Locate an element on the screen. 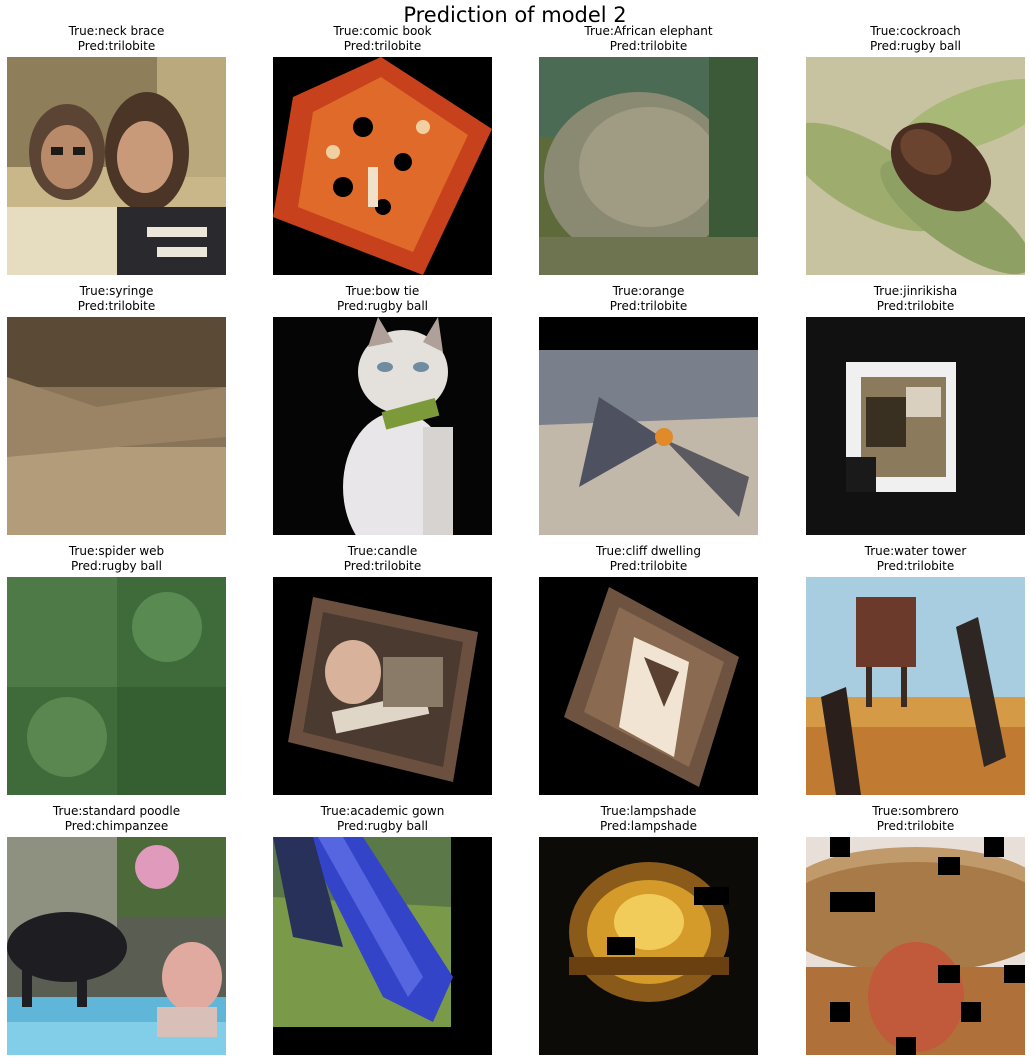  panel-caption: True:water tower Pred:trilobite is located at coordinates (898, 559).